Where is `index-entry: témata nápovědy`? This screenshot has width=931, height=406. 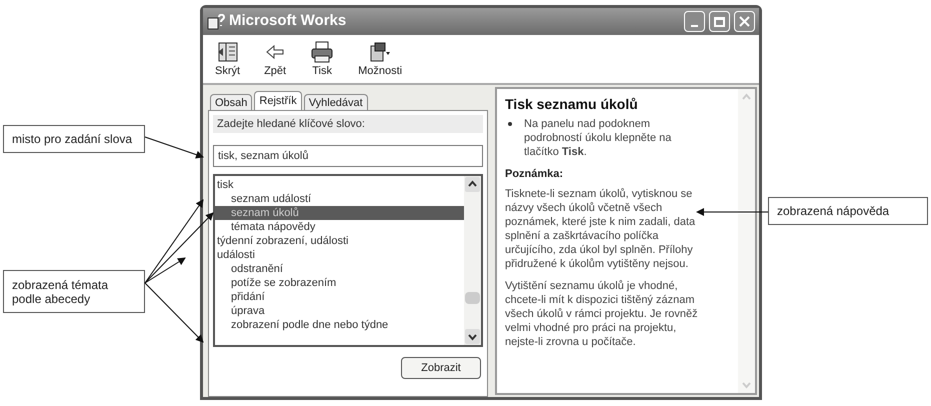
index-entry: témata nápovědy is located at coordinates (339, 227).